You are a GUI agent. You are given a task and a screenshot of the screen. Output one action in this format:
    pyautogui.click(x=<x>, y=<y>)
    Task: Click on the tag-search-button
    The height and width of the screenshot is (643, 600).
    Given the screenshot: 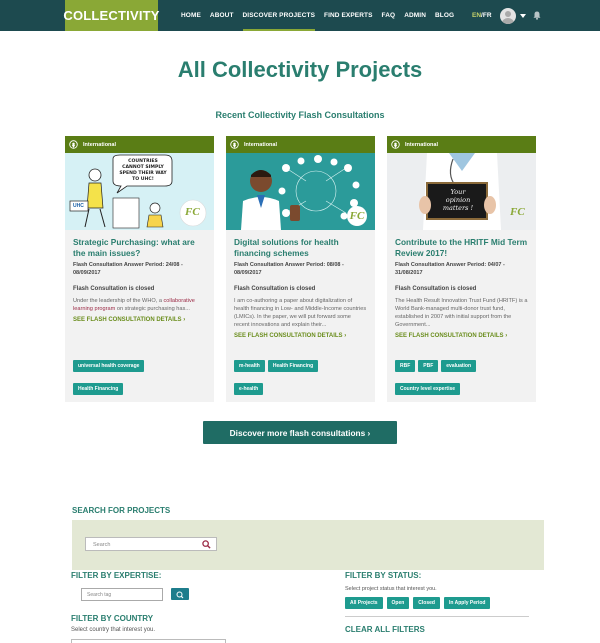 What is the action you would take?
    pyautogui.click(x=180, y=594)
    